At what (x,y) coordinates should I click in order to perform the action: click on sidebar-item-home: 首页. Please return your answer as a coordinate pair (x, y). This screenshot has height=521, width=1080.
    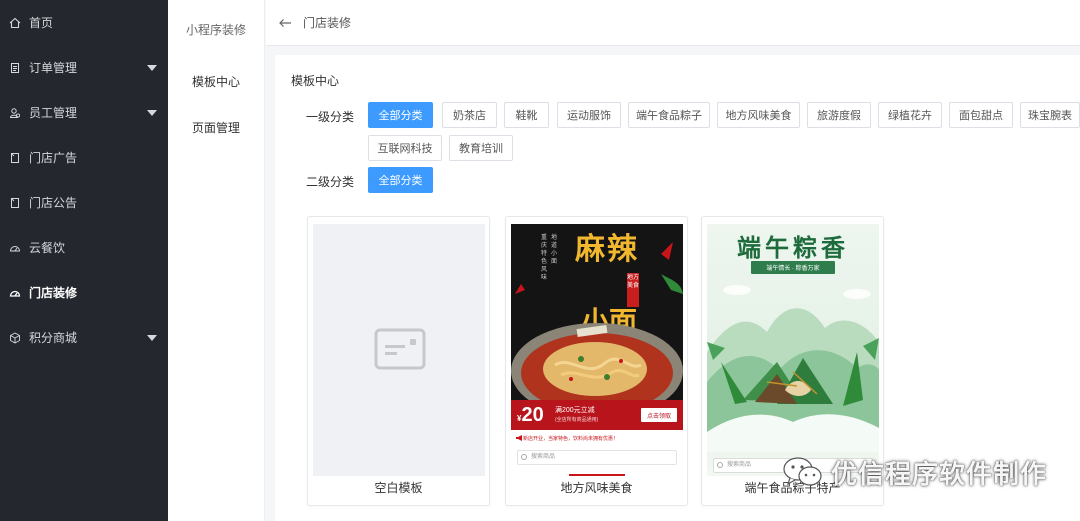
    Looking at the image, I should click on (84, 22).